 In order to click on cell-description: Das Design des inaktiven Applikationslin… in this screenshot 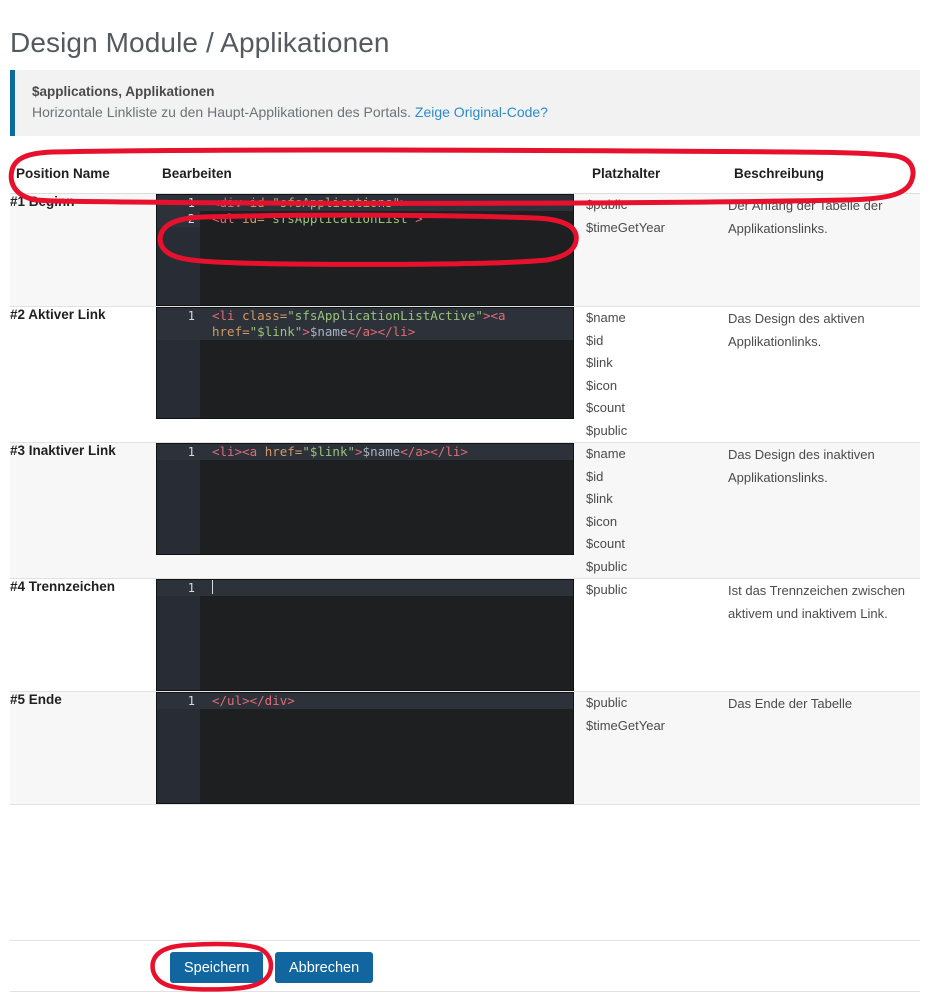, I will do `click(824, 510)`.